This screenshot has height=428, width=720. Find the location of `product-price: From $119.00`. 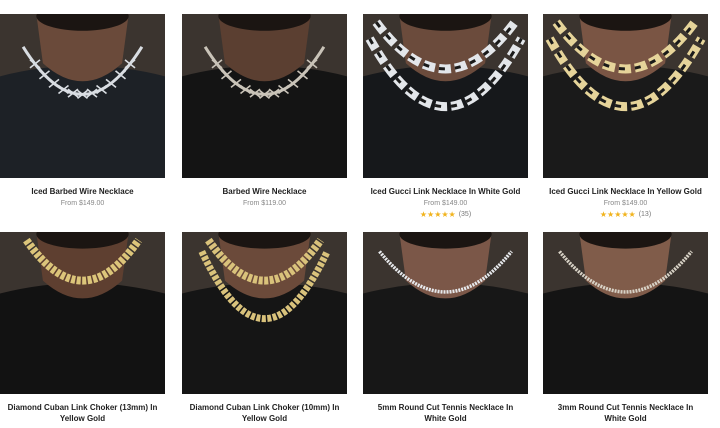

product-price: From $119.00 is located at coordinates (264, 203).